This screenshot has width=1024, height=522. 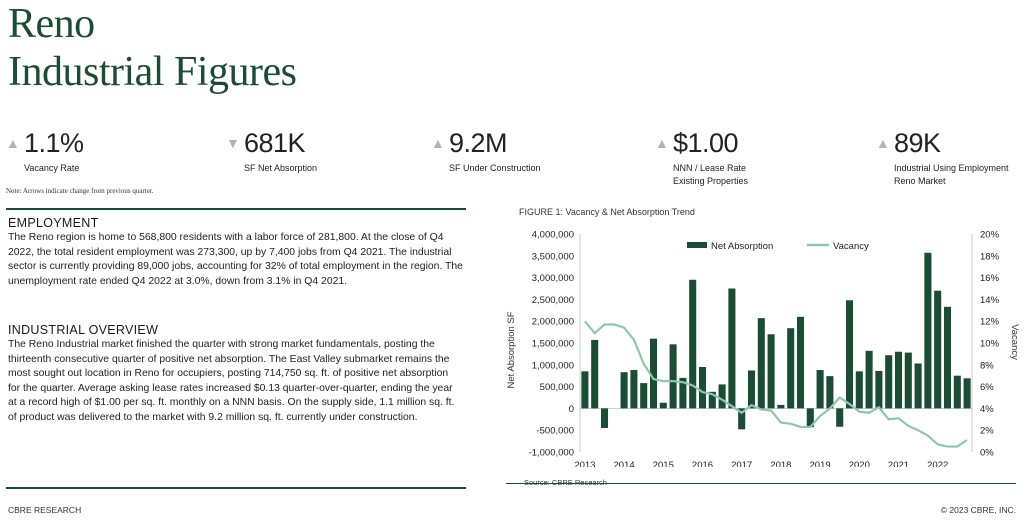 I want to click on x-tick-label: 2016, so click(x=702, y=463).